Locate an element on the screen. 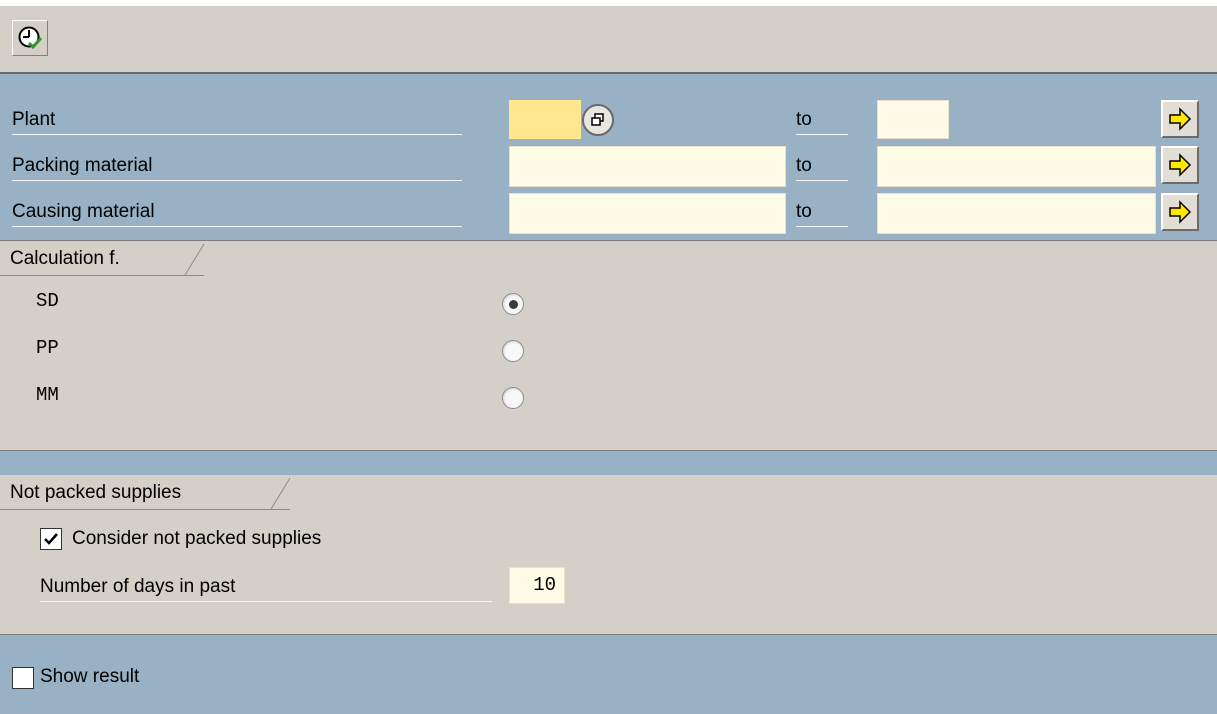  divider is located at coordinates (608, 240).